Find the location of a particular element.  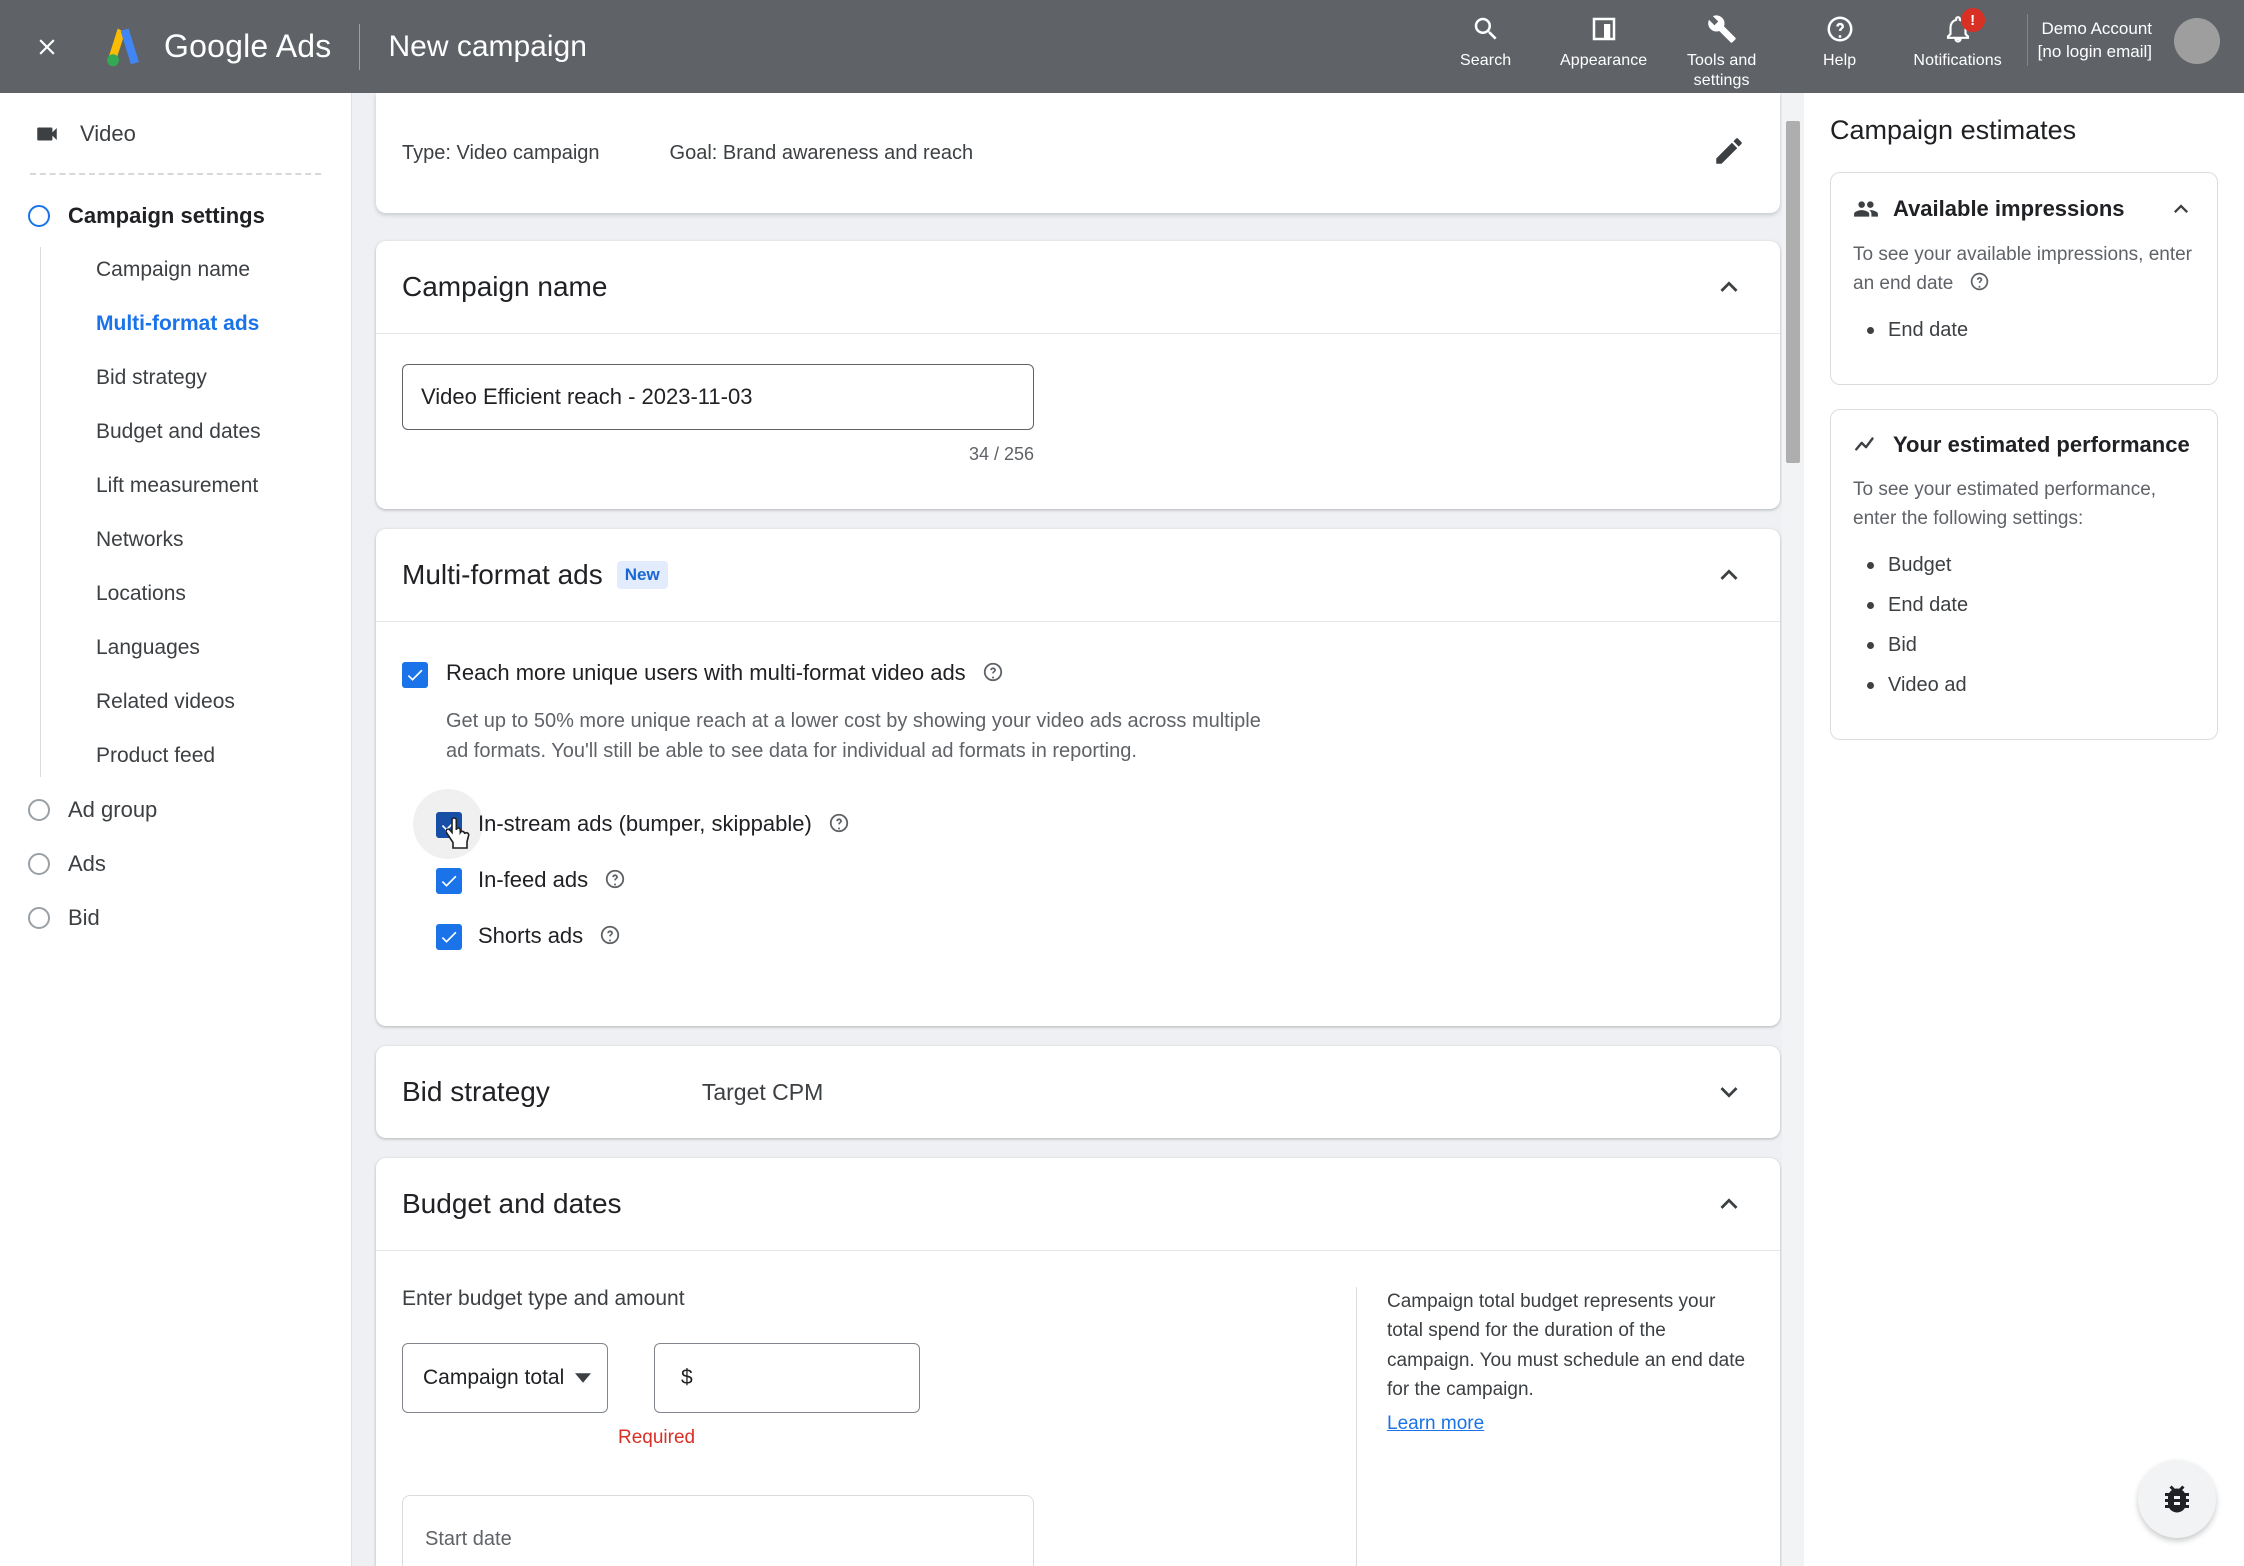

budget-collapse-button is located at coordinates (1729, 1204).